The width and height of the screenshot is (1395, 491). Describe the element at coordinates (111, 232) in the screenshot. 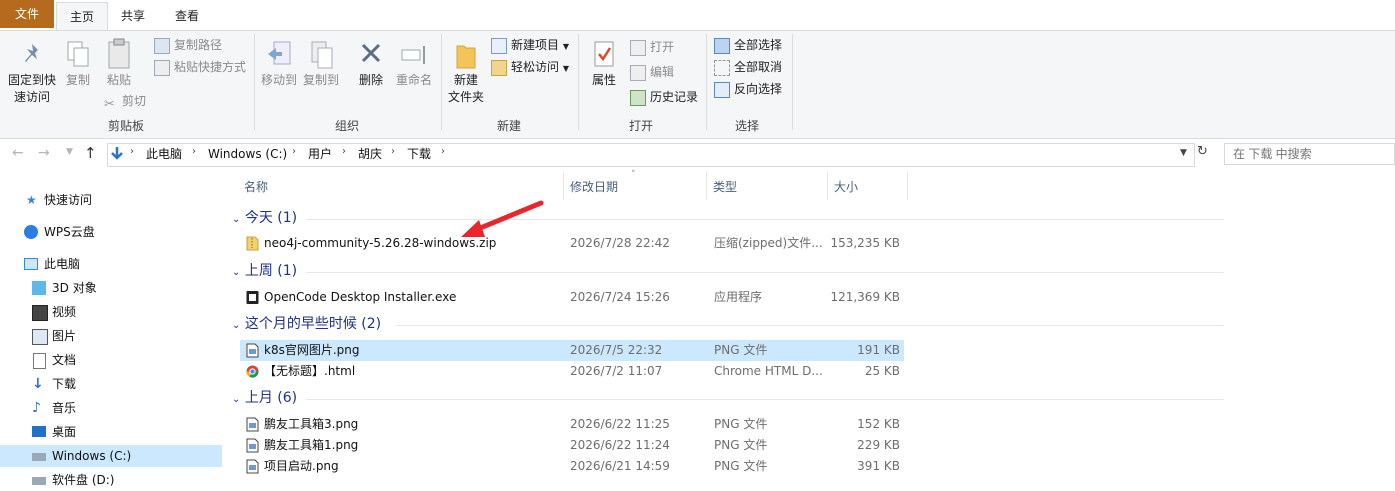

I see `nav-wps-cloud: WPS云盘` at that location.